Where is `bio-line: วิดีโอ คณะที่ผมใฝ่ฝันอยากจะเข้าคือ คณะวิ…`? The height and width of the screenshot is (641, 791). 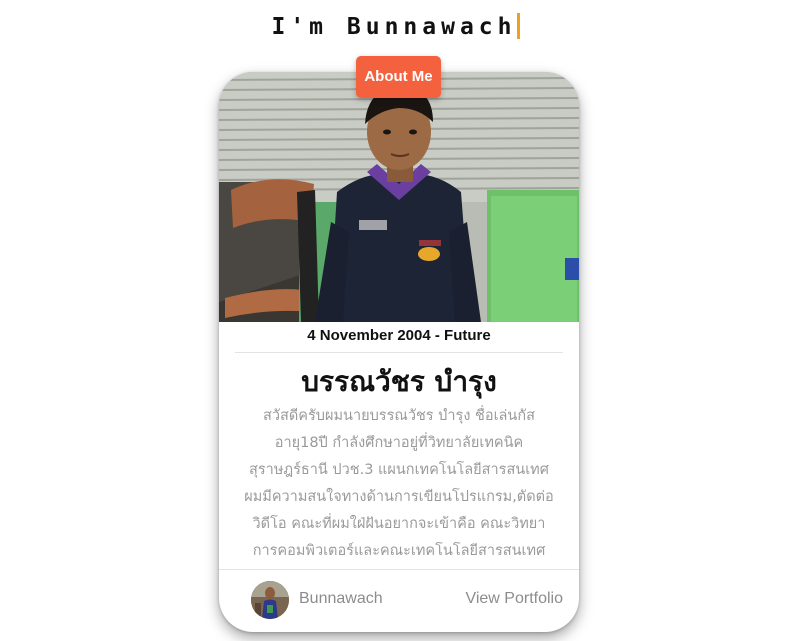
bio-line: วิดีโอ คณะที่ผมใฝ่ฝันอยากจะเข้าคือ คณะวิ… is located at coordinates (399, 524).